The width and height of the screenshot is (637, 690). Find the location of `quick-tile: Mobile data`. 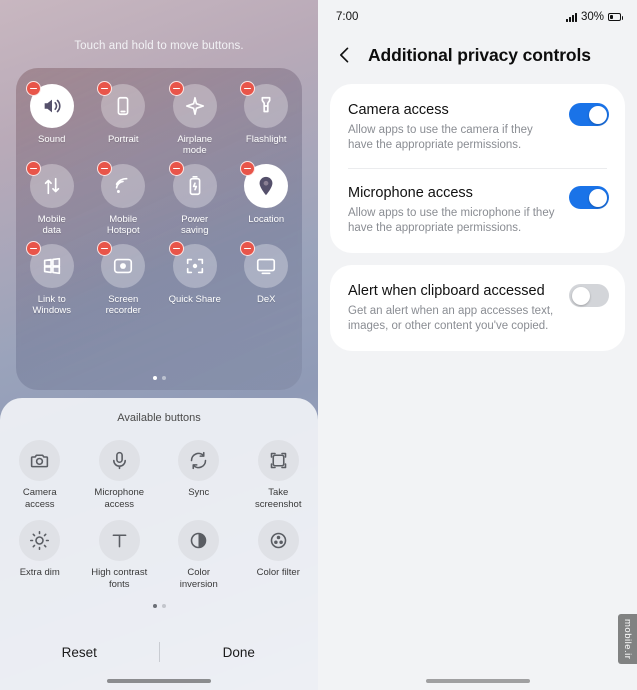

quick-tile: Mobile data is located at coordinates (52, 198).